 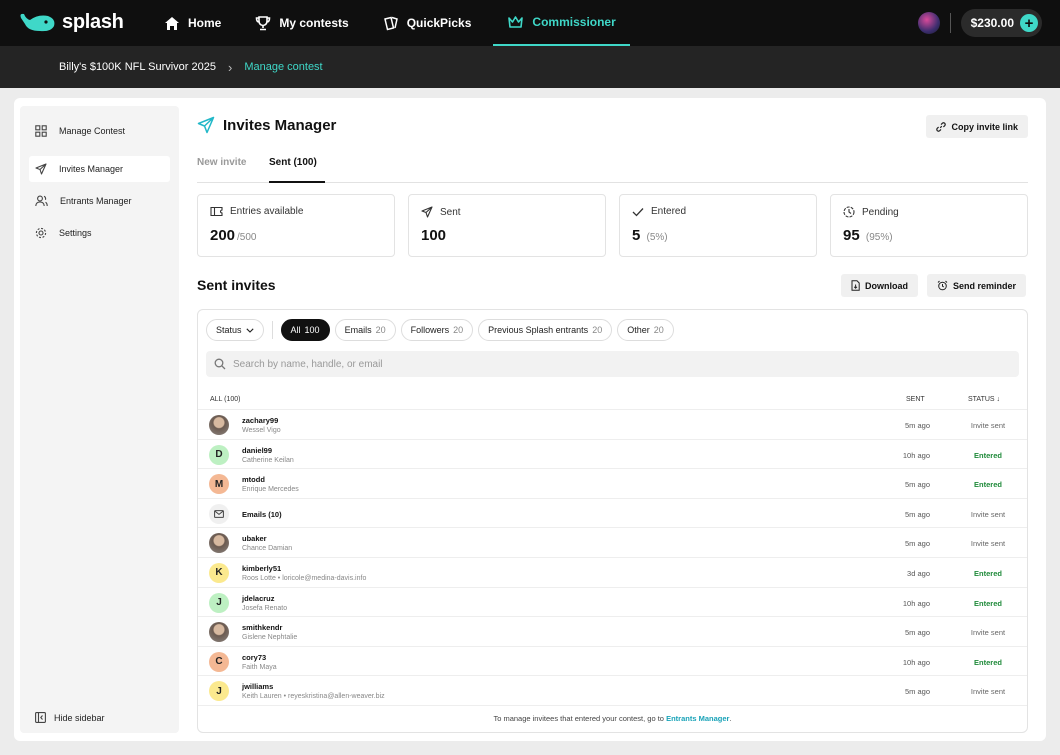 I want to click on column-status: STATUS ↓, so click(x=984, y=399).